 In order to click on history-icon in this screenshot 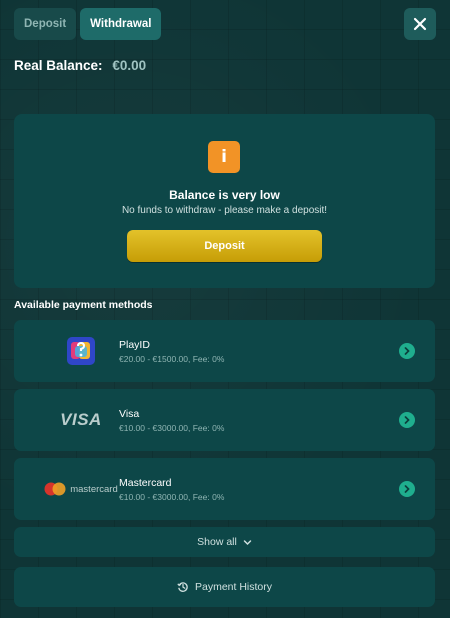, I will do `click(183, 587)`.